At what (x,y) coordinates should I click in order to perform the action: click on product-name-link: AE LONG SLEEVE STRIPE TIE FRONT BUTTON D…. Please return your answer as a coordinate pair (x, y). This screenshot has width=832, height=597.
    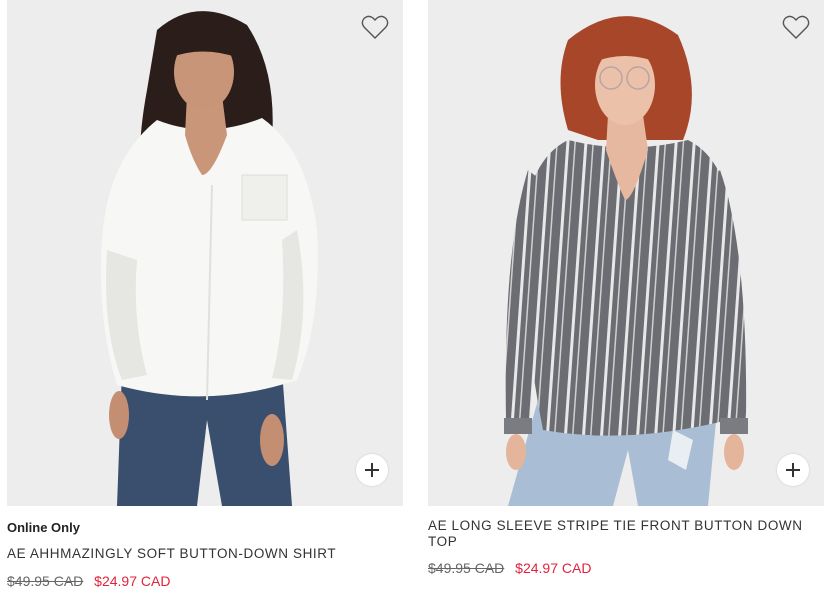
    Looking at the image, I should click on (618, 534).